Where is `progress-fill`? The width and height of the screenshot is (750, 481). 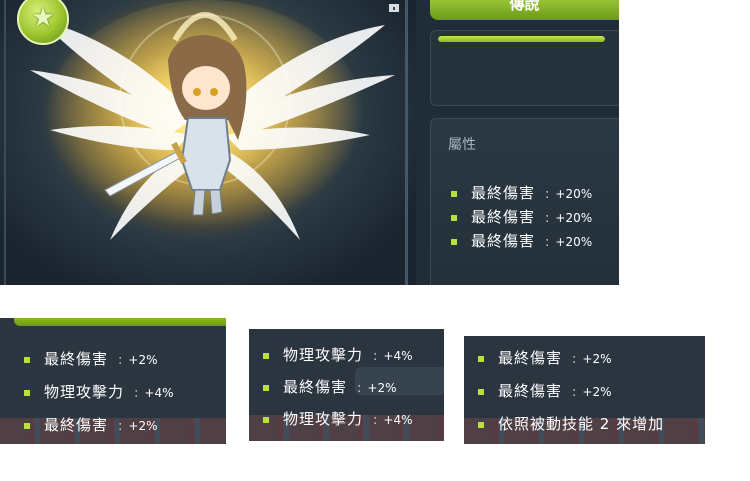 progress-fill is located at coordinates (521, 39).